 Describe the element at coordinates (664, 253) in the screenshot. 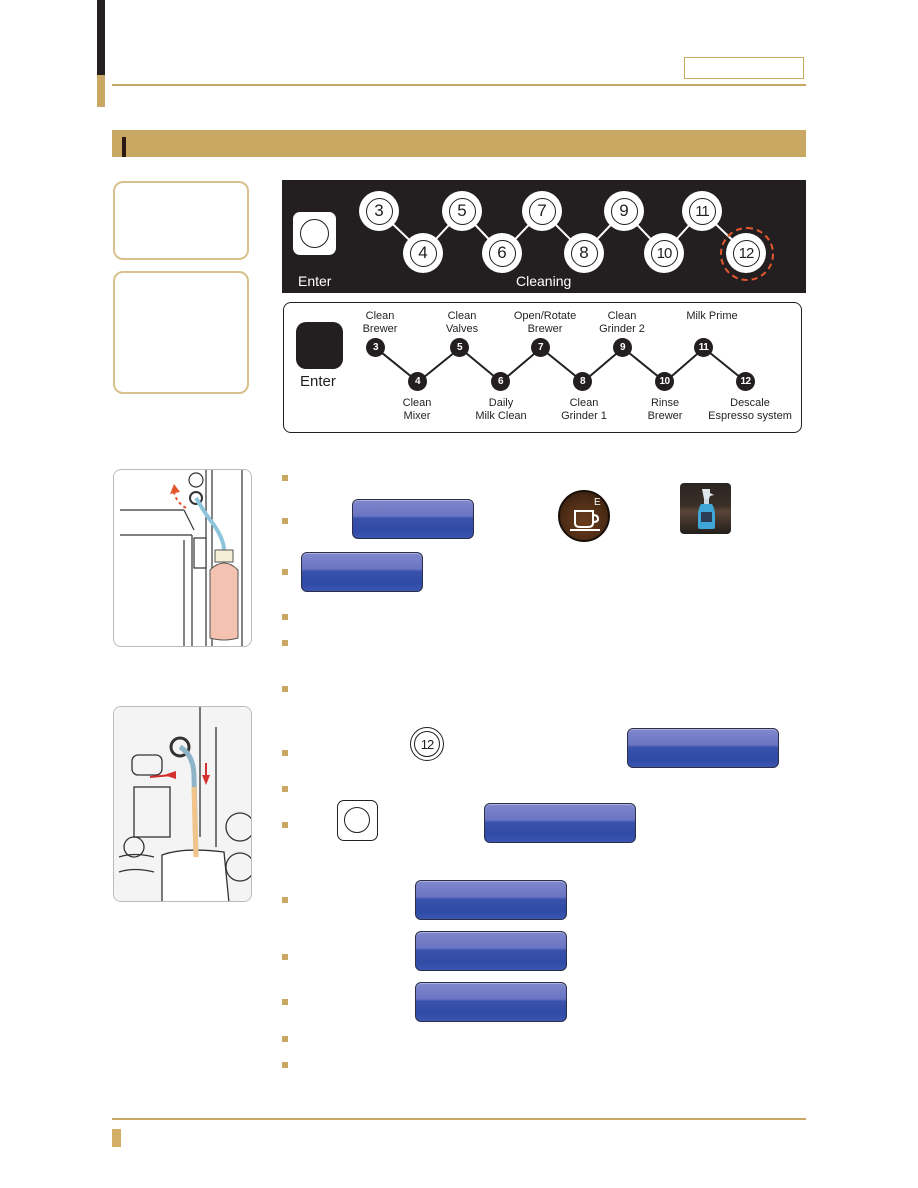

I see `dial-10: 10` at that location.